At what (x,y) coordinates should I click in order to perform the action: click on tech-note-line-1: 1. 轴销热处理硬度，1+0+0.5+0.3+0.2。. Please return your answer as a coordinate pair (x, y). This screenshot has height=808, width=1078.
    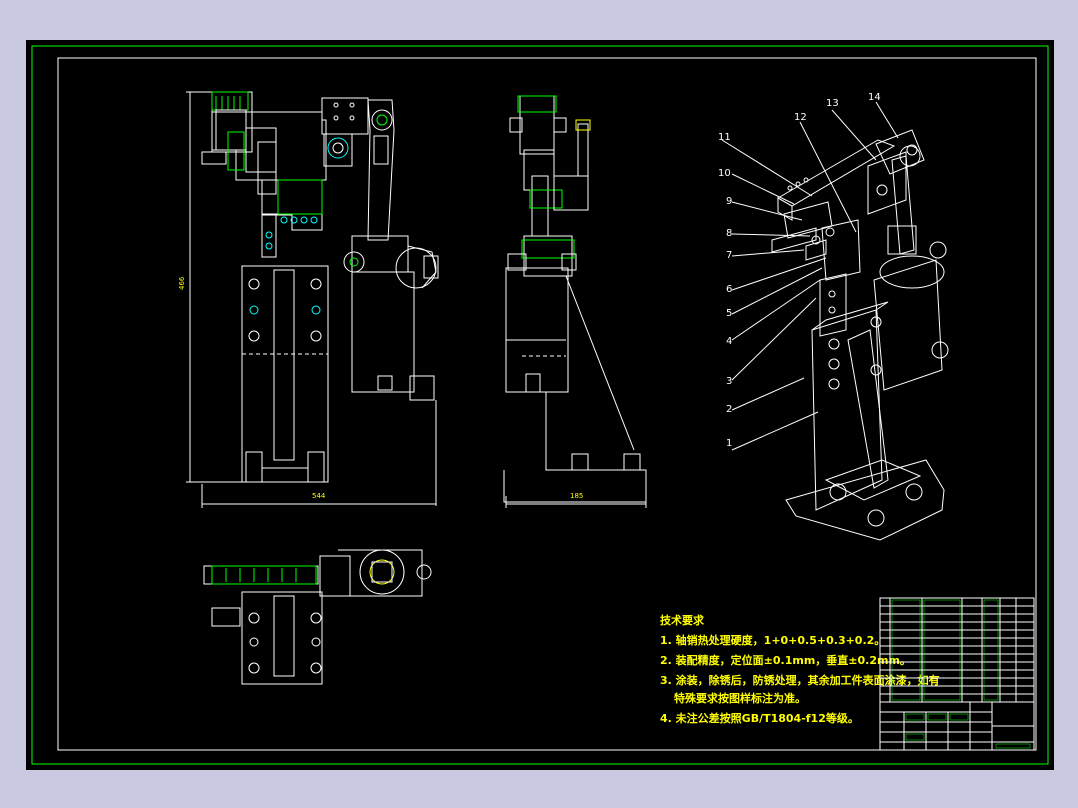
    Looking at the image, I should click on (772, 640).